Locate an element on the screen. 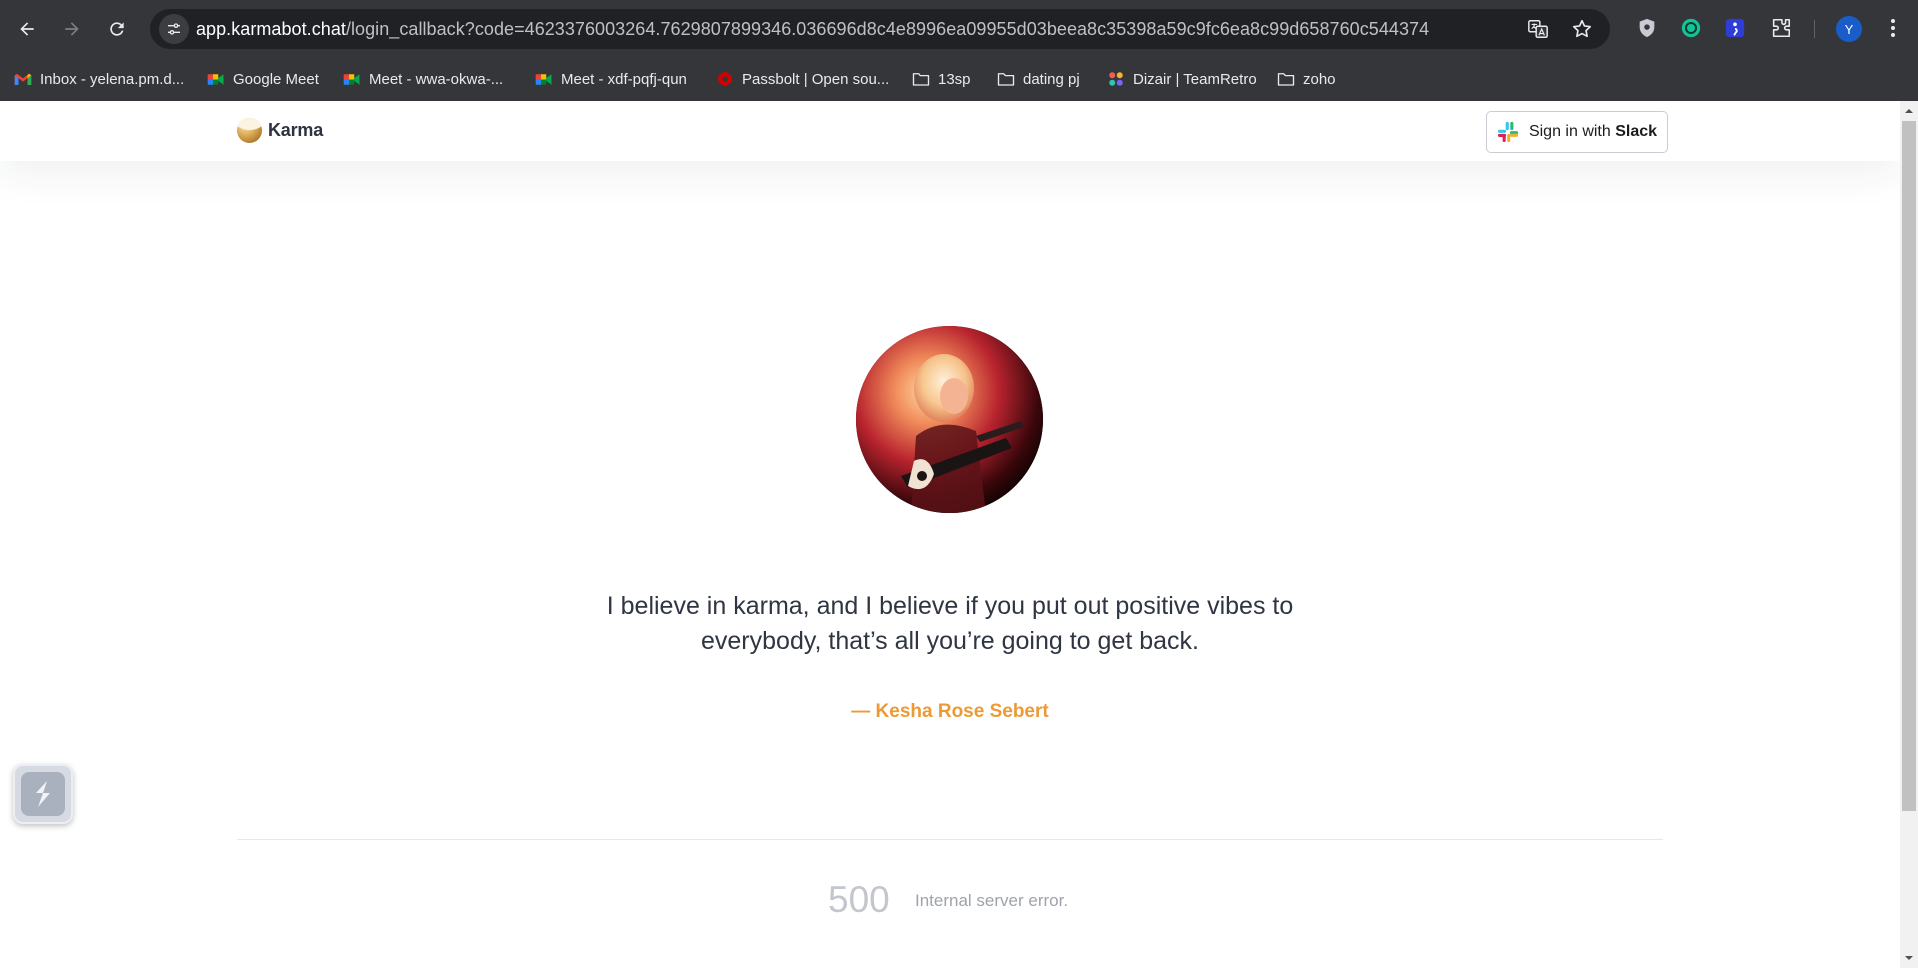  site-header: Karma Sign in with Slack is located at coordinates (950, 131).